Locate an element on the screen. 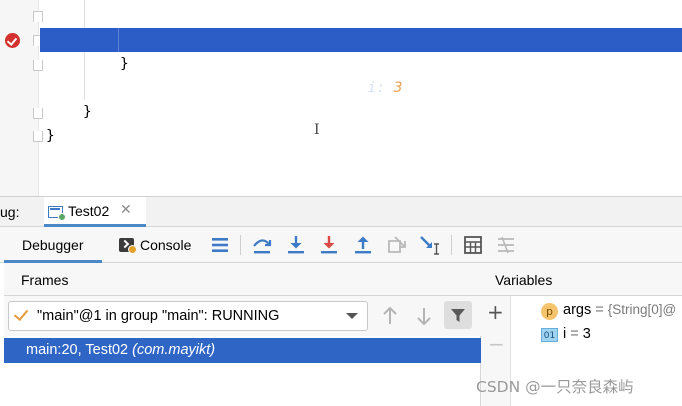 Image resolution: width=682 pixels, height=406 pixels. thread-dropdown: "main"@1 in group "main": RUNNING is located at coordinates (188, 316).